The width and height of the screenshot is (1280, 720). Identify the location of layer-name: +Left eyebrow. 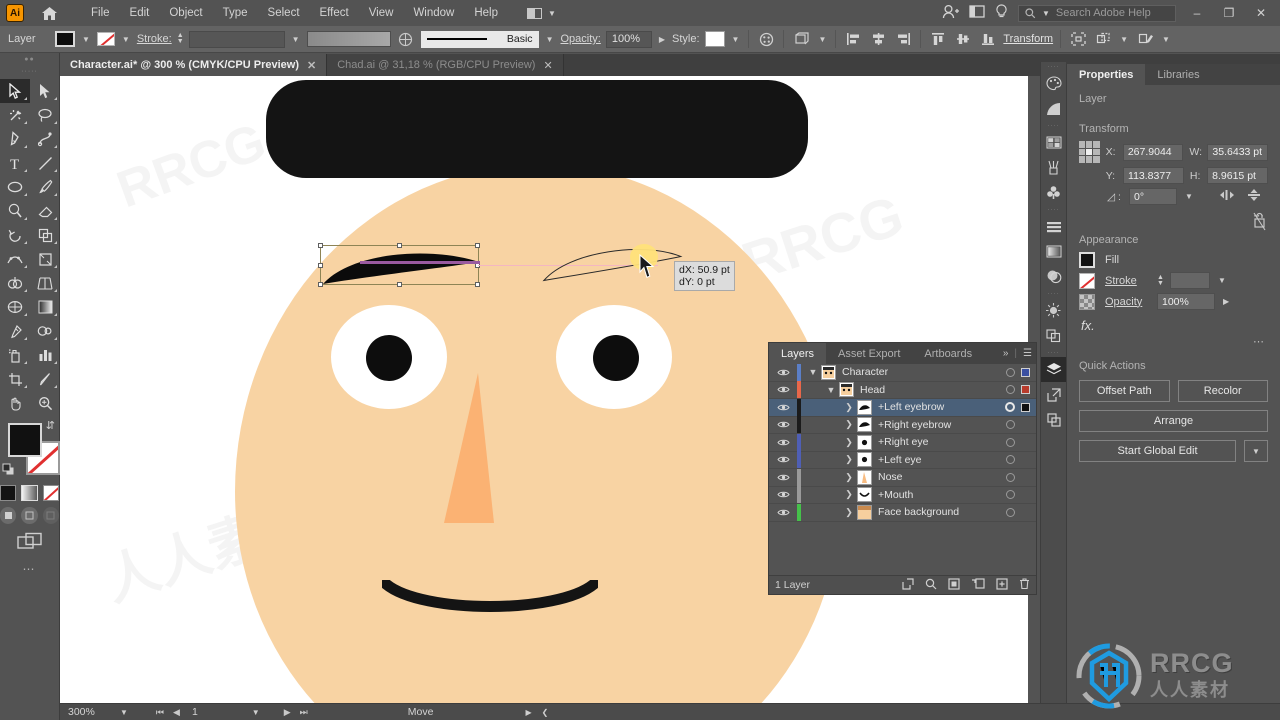
(941, 407).